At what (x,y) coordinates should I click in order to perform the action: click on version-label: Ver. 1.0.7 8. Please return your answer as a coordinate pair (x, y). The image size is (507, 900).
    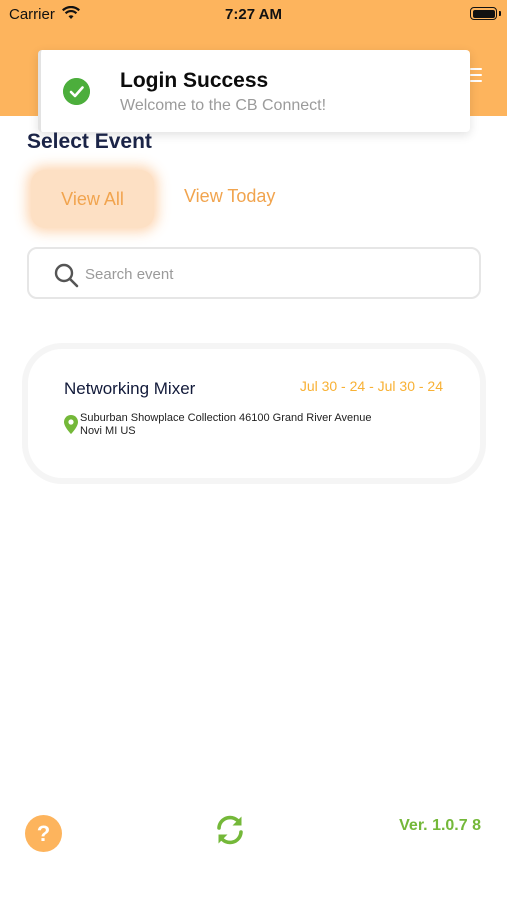
    Looking at the image, I should click on (440, 825).